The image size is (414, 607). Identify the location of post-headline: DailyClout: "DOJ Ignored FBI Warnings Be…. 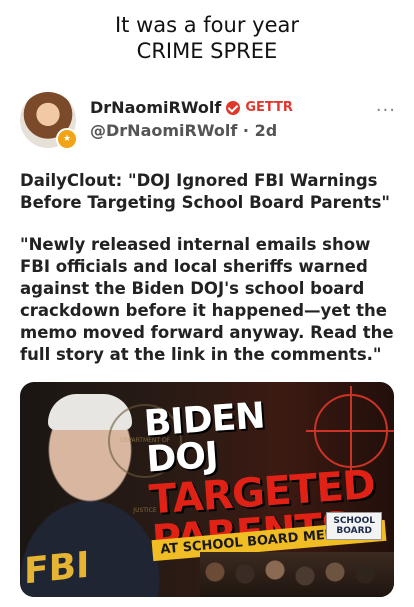
(205, 191).